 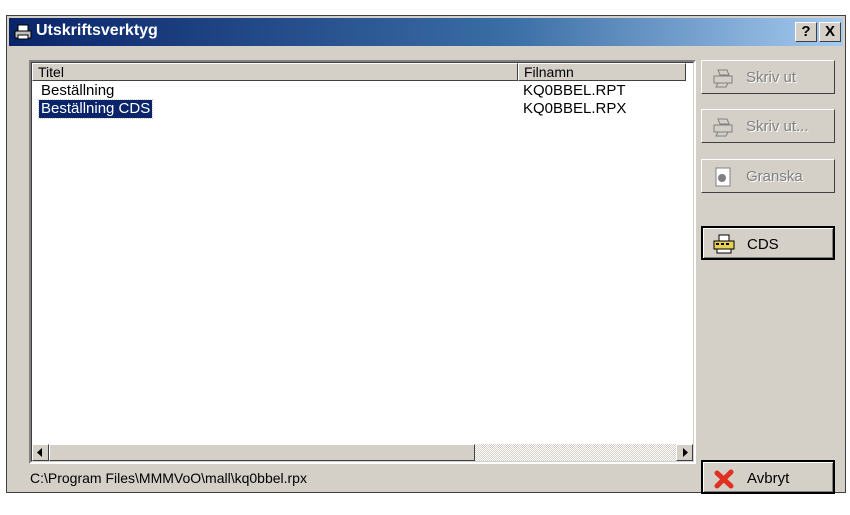 I want to click on cancel-button: Avbryt, so click(x=768, y=477).